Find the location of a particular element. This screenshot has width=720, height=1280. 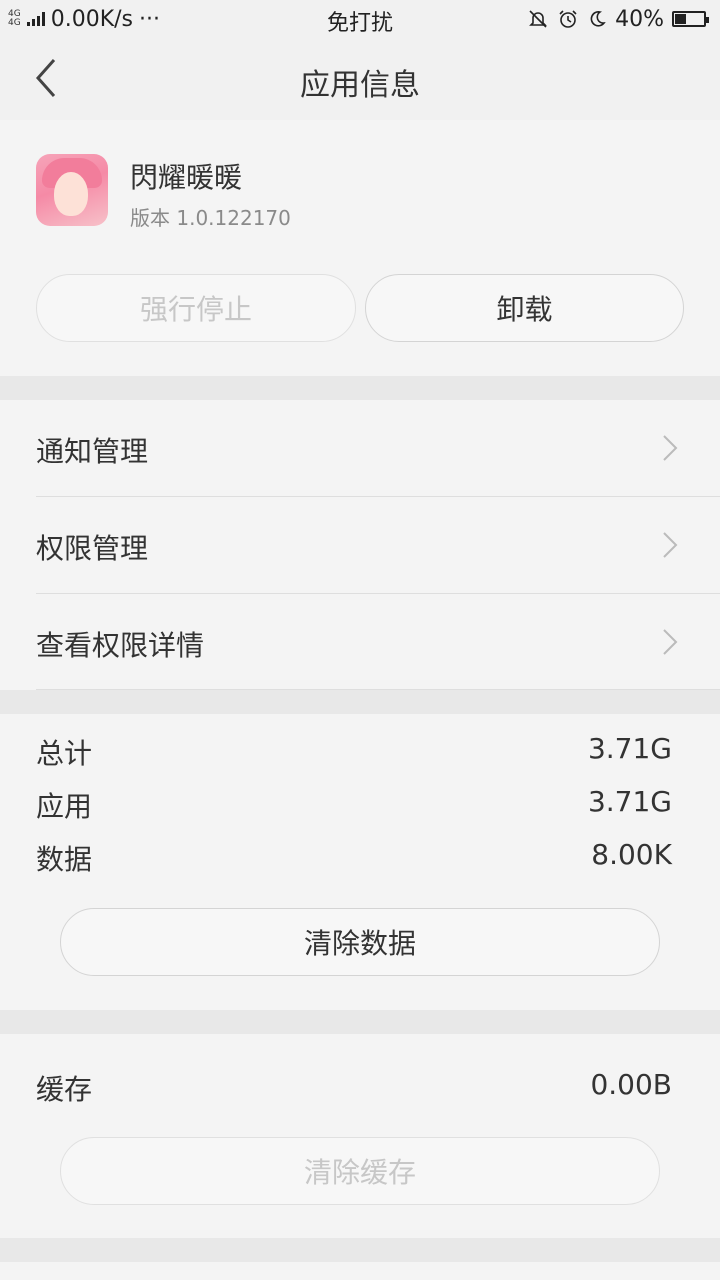

menu-item-label: 查看权限详情 is located at coordinates (120, 645).